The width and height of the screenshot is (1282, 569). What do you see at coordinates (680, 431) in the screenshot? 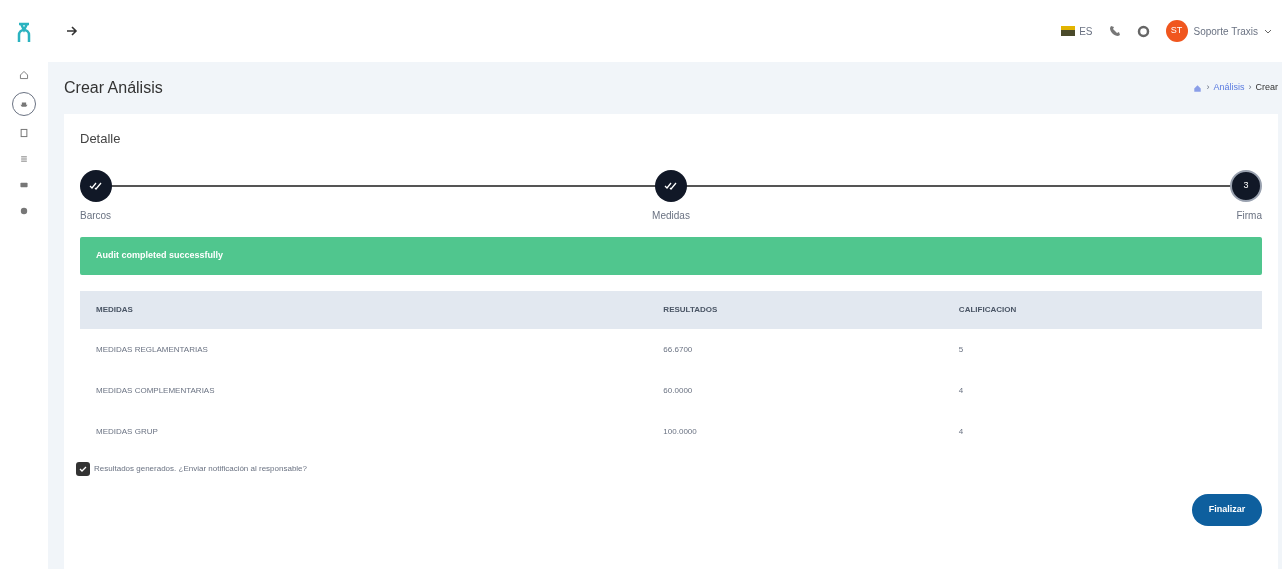
I see `table-cell-text: 100.0000` at bounding box center [680, 431].